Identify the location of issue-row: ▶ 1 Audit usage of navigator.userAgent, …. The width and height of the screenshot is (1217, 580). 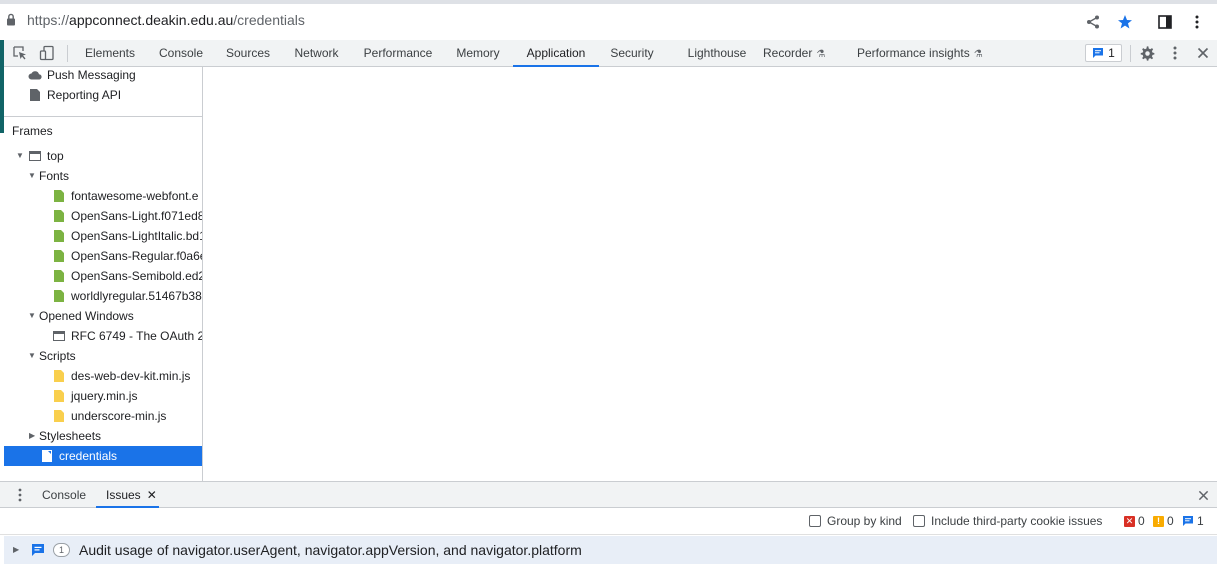
(610, 550).